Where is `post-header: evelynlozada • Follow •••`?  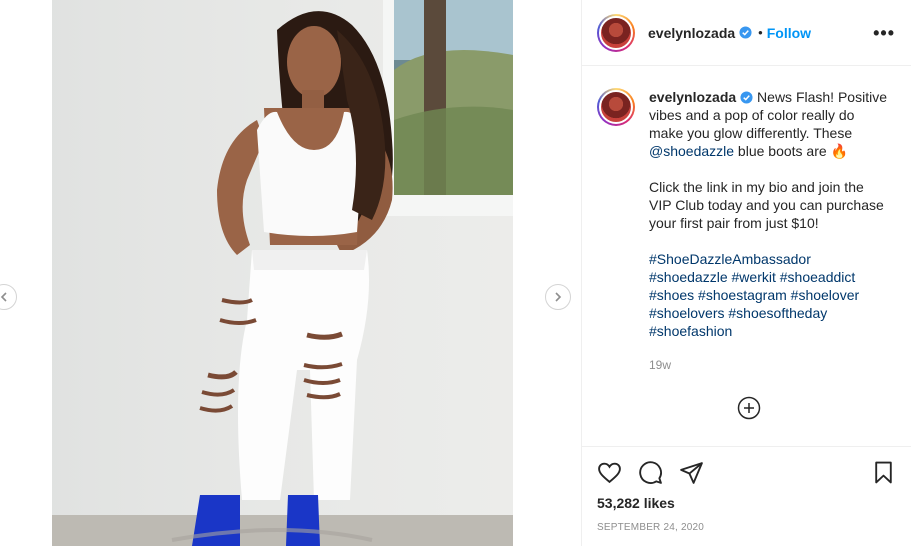 post-header: evelynlozada • Follow ••• is located at coordinates (746, 33).